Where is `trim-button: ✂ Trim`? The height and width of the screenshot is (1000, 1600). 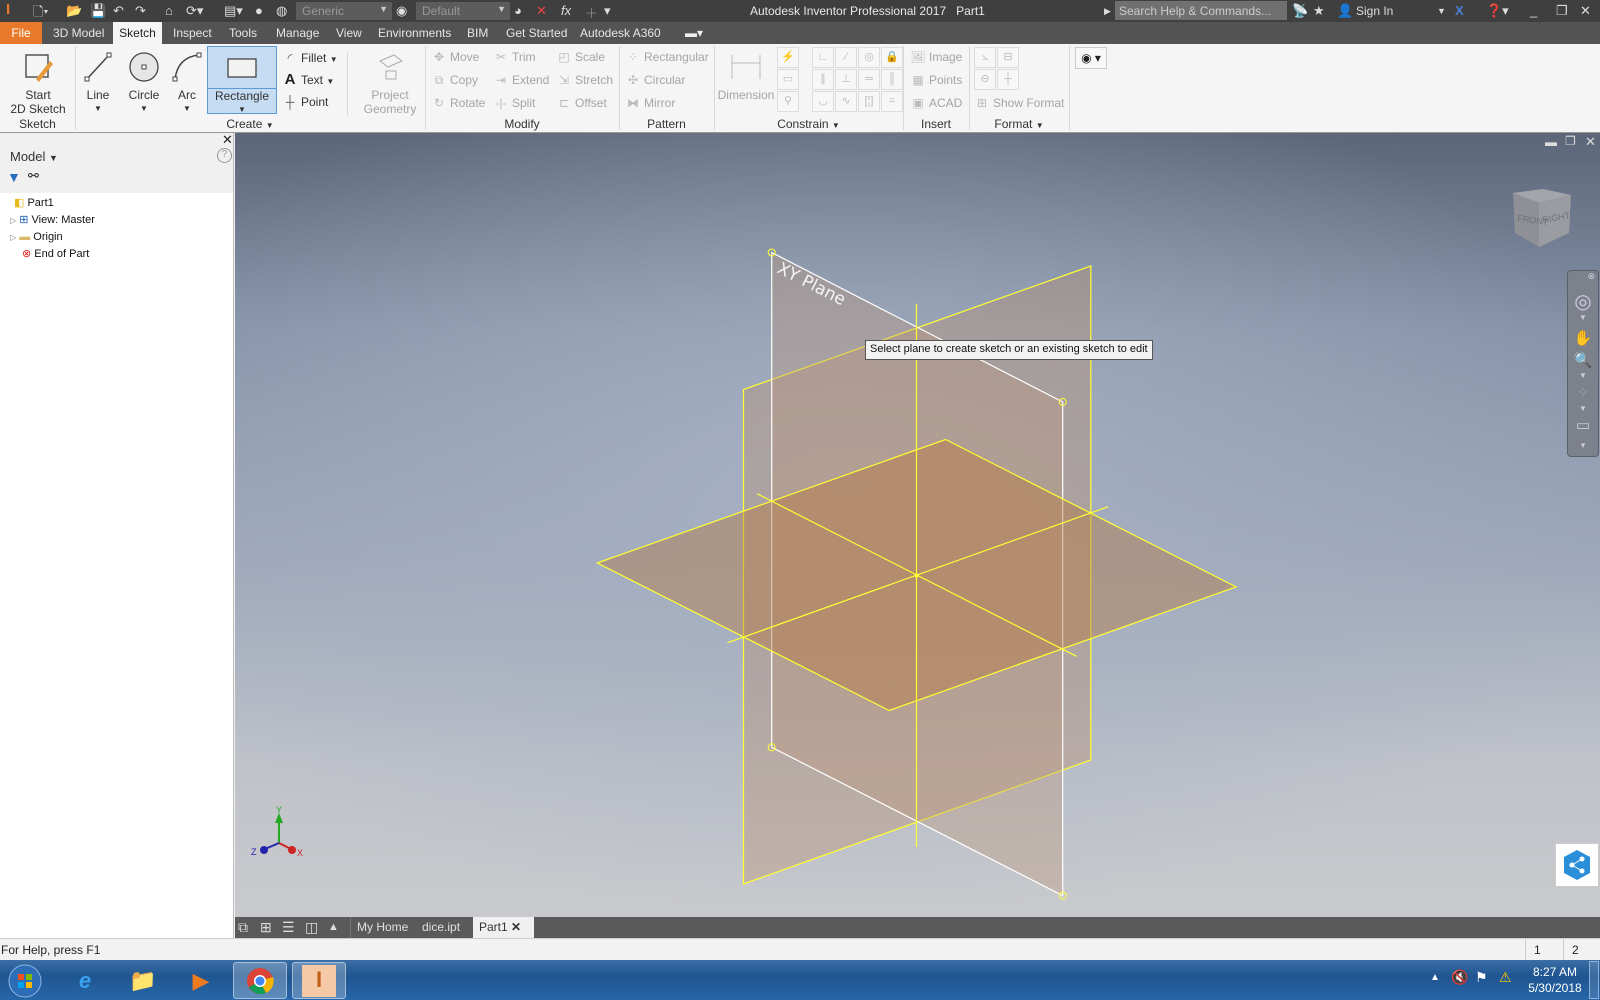 trim-button: ✂ Trim is located at coordinates (514, 57).